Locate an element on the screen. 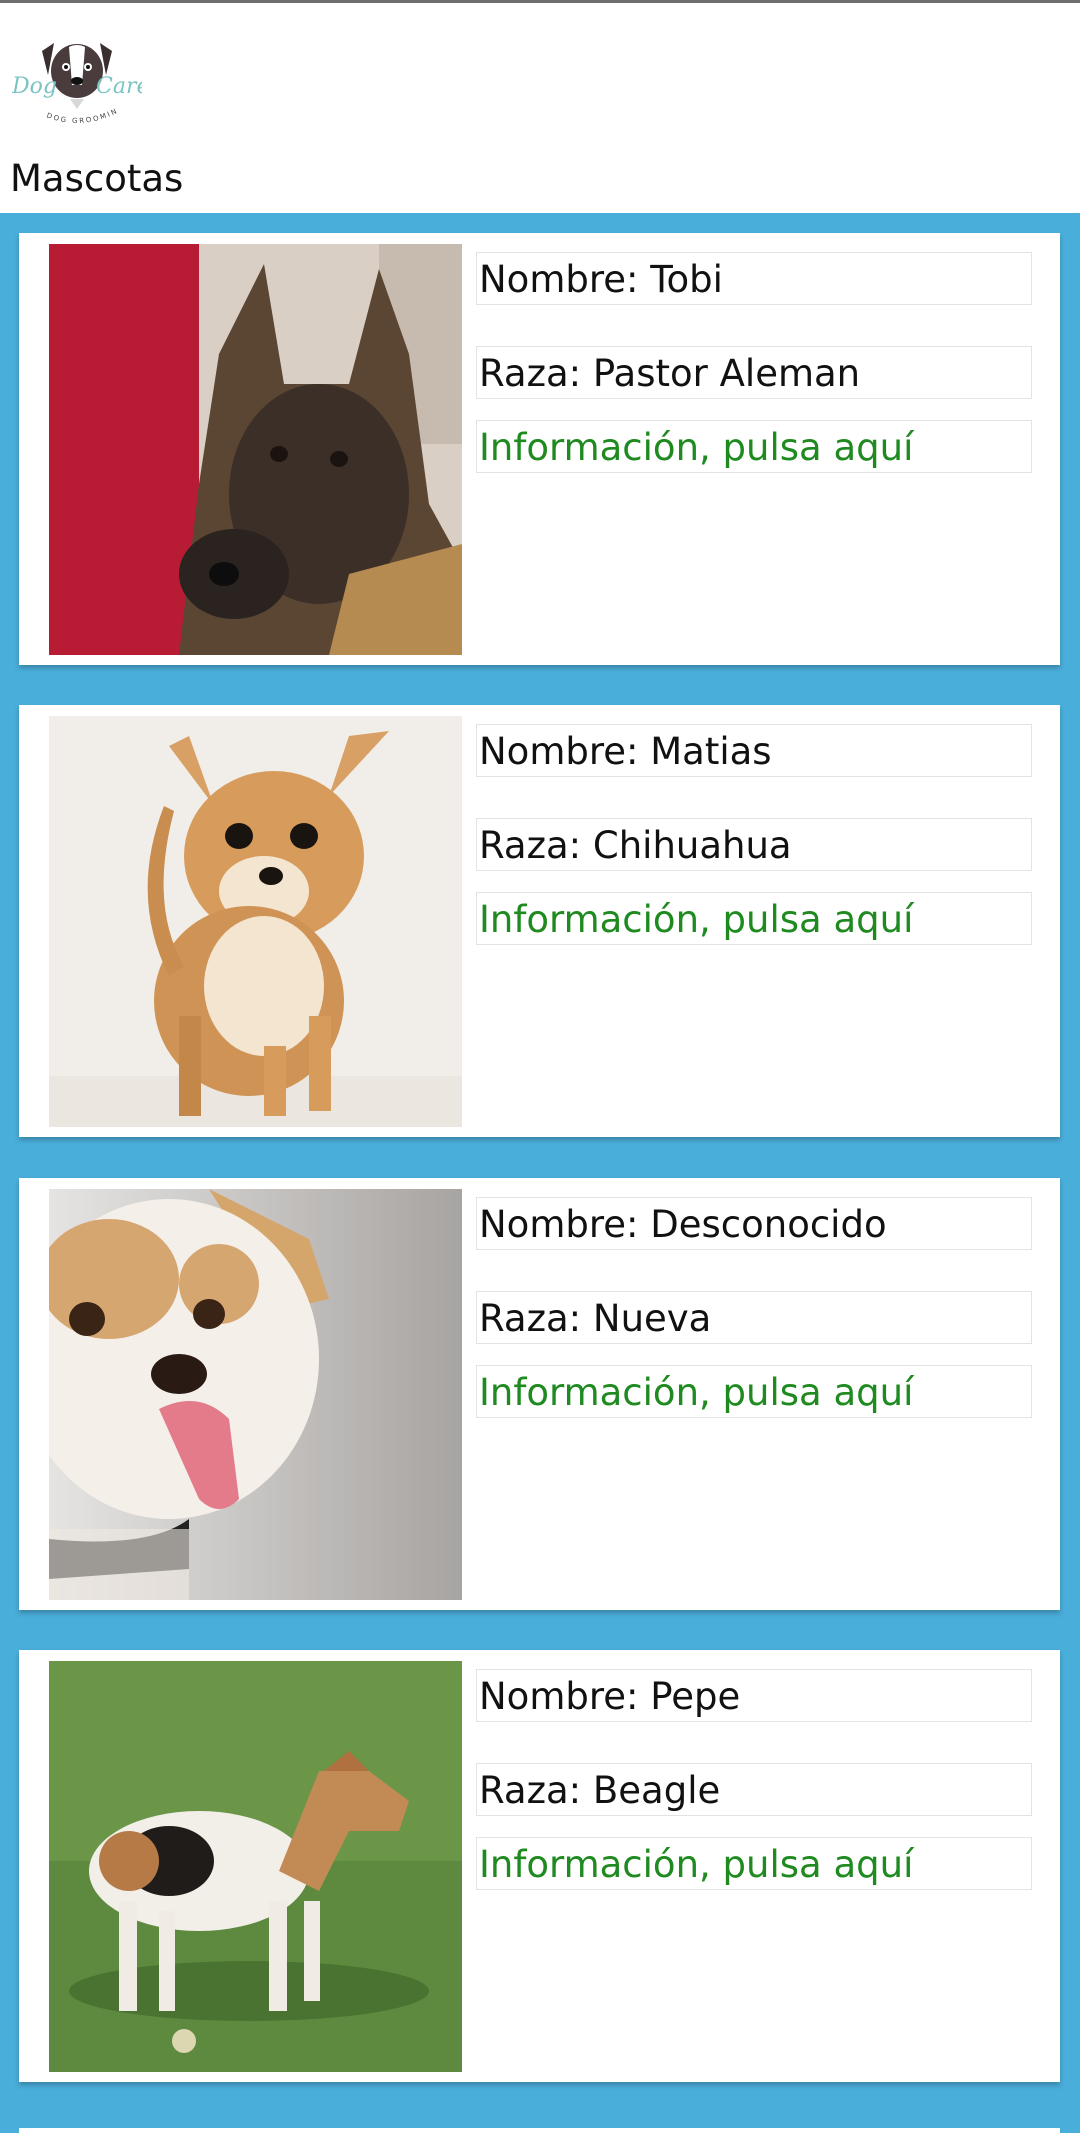 This screenshot has width=1080, height=2133. pet-breed: Raza: Pastor Aleman is located at coordinates (754, 372).